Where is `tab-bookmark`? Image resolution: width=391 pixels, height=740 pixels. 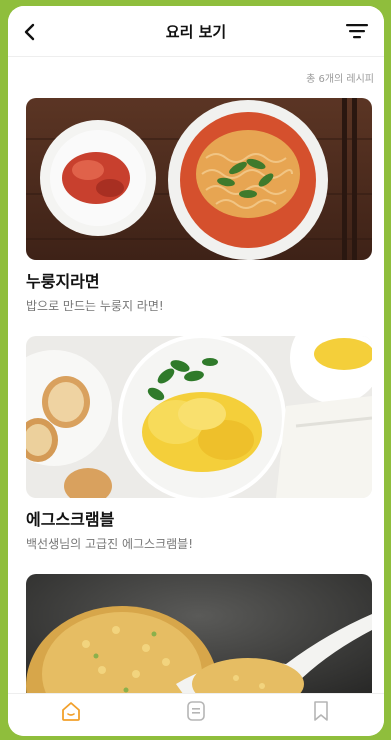 tab-bookmark is located at coordinates (321, 715).